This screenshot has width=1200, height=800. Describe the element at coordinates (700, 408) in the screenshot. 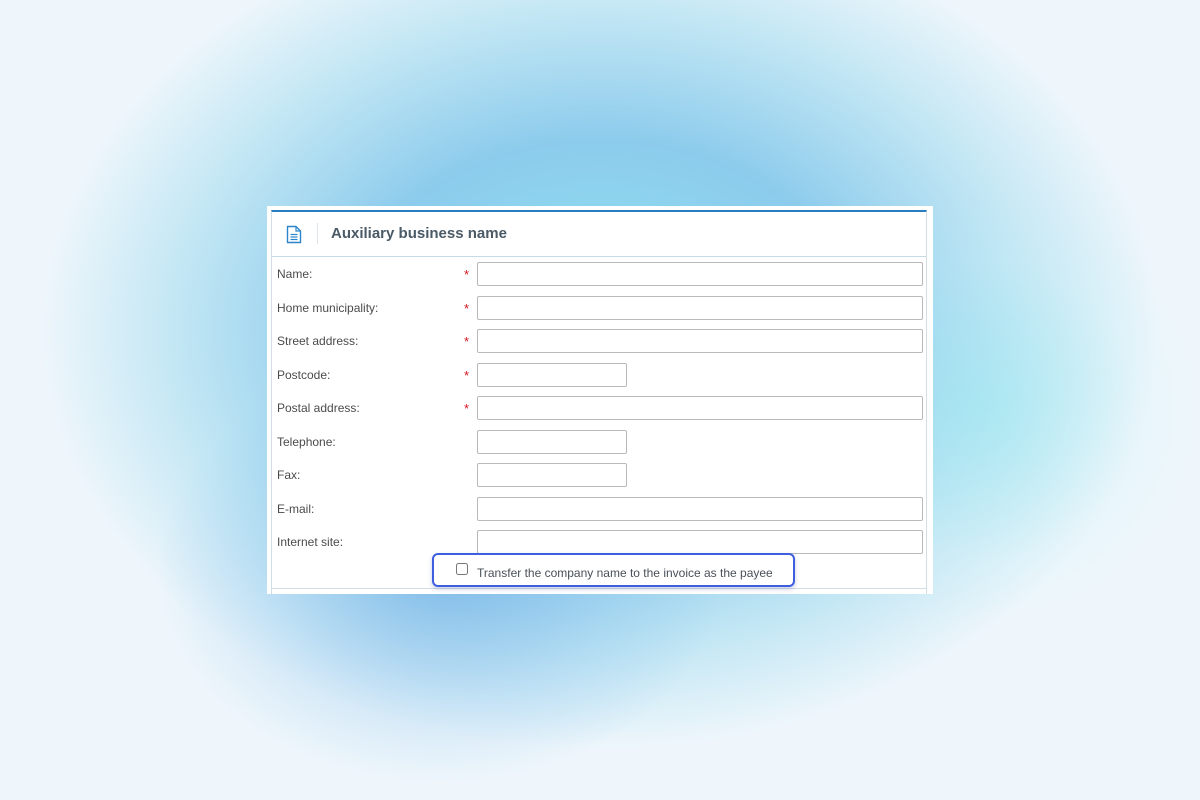

I see `postal-address-input` at that location.